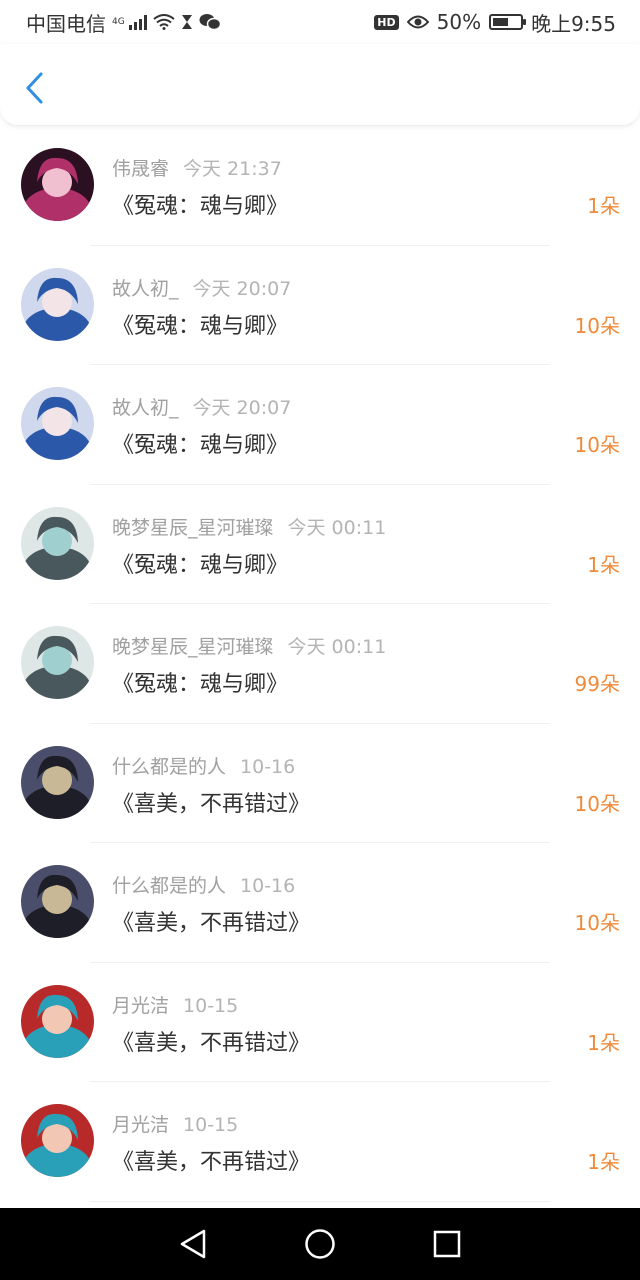 The image size is (640, 1280). I want to click on battery-icon, so click(508, 22).